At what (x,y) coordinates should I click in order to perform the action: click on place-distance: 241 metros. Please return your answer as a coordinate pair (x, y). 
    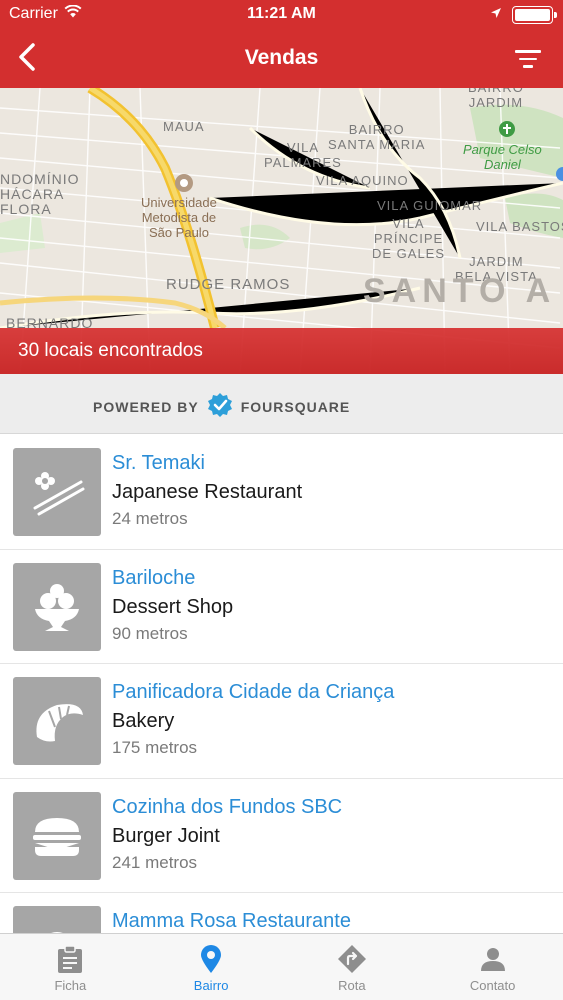
    Looking at the image, I should click on (155, 862).